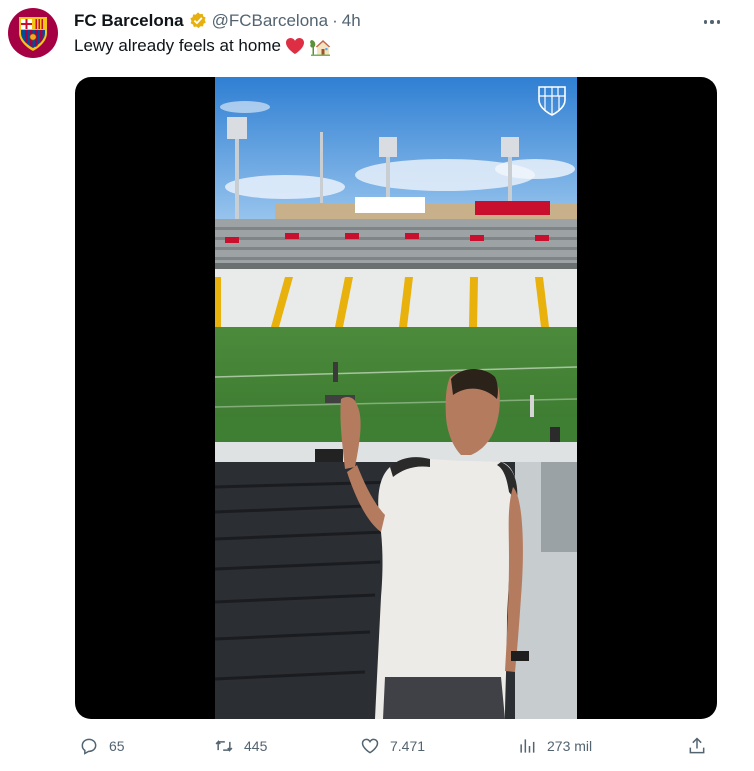 The image size is (754, 771). I want to click on author-name: FC Barcelona, so click(129, 21).